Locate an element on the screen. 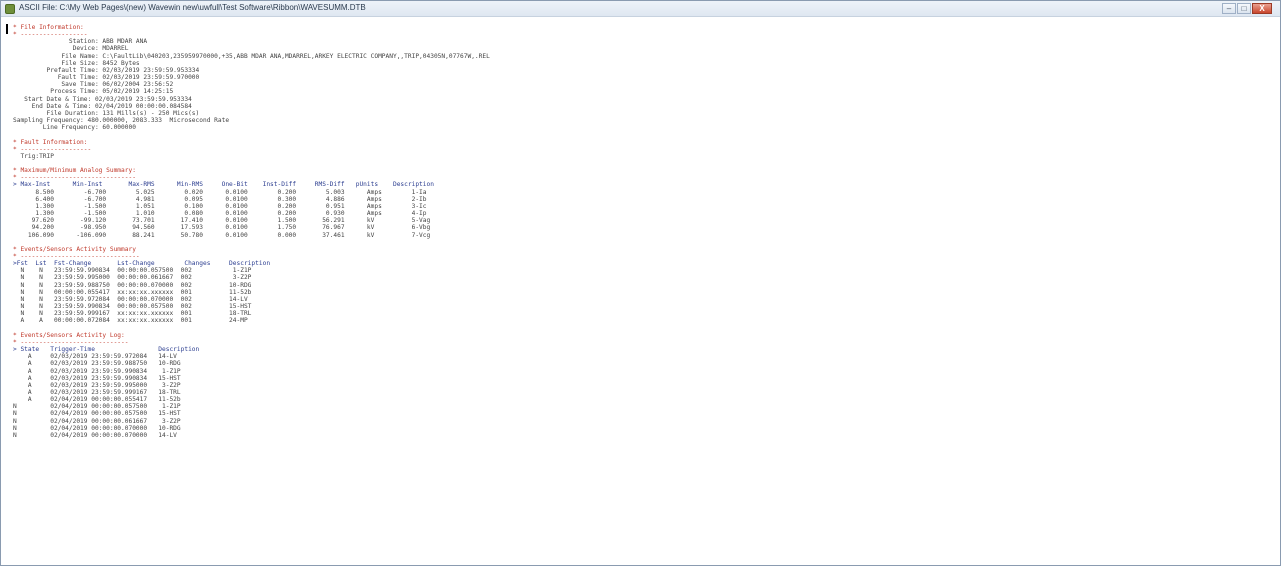 The image size is (1281, 566). text-line: N 02/04/2019 00:00:00.057500 1-Z1P is located at coordinates (97, 407).